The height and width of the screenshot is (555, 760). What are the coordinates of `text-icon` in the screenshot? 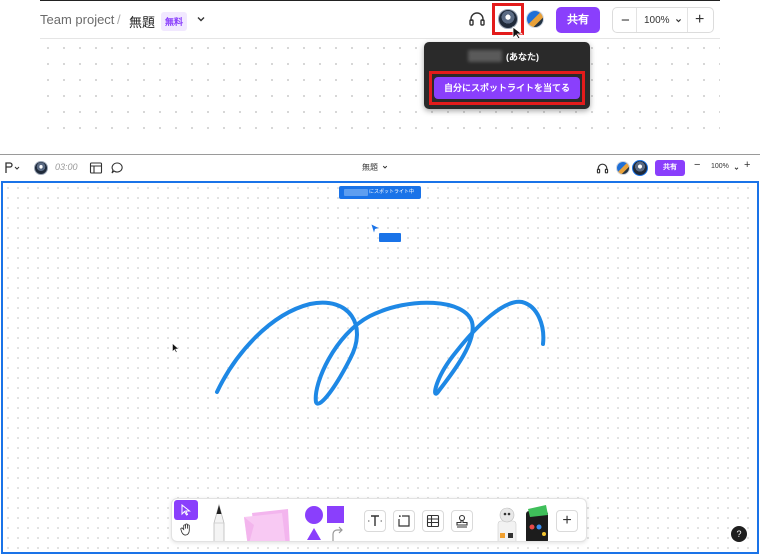 It's located at (375, 520).